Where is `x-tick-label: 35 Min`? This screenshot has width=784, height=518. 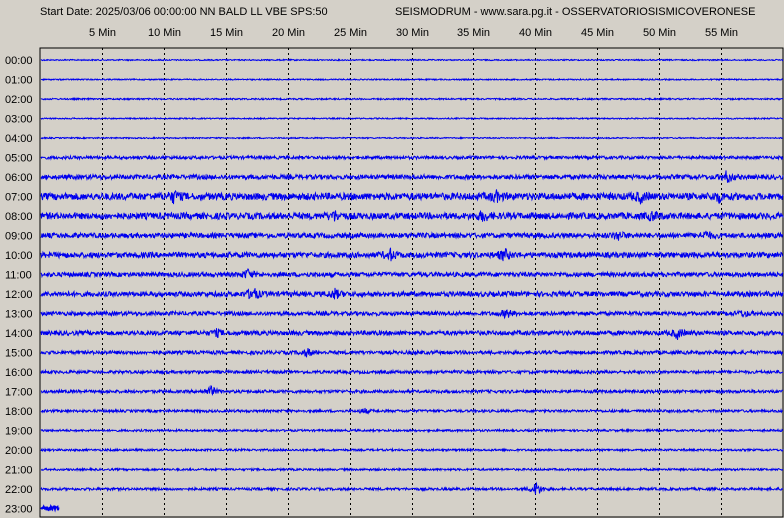 x-tick-label: 35 Min is located at coordinates (473, 33).